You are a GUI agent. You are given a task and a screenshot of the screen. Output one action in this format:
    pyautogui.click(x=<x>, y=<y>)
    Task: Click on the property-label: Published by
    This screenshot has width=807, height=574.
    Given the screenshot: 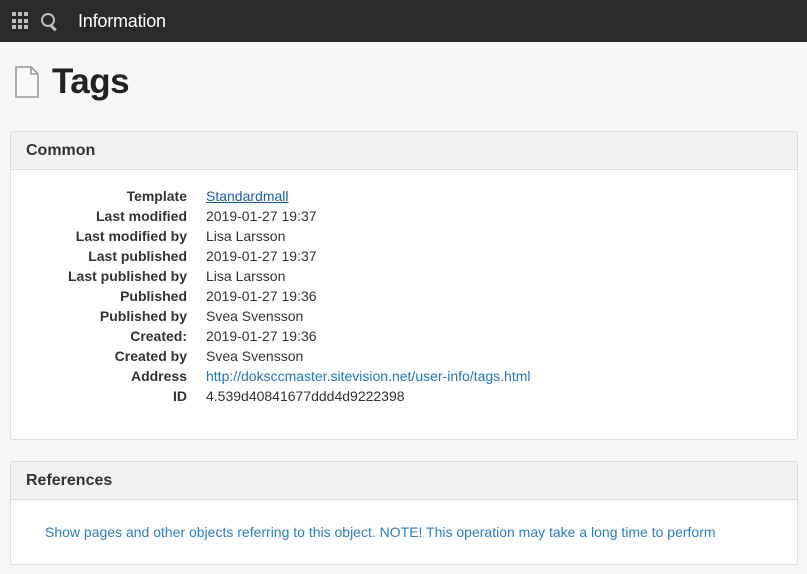 What is the action you would take?
    pyautogui.click(x=143, y=316)
    